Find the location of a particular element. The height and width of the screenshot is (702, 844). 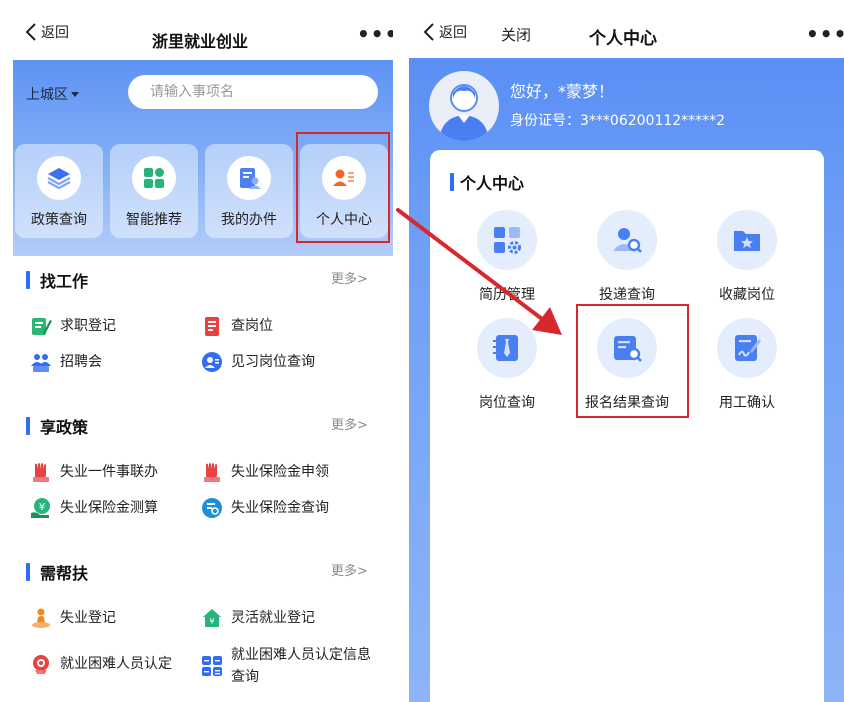

menu-item-intern-position: 见习岗位查询 is located at coordinates (258, 362).